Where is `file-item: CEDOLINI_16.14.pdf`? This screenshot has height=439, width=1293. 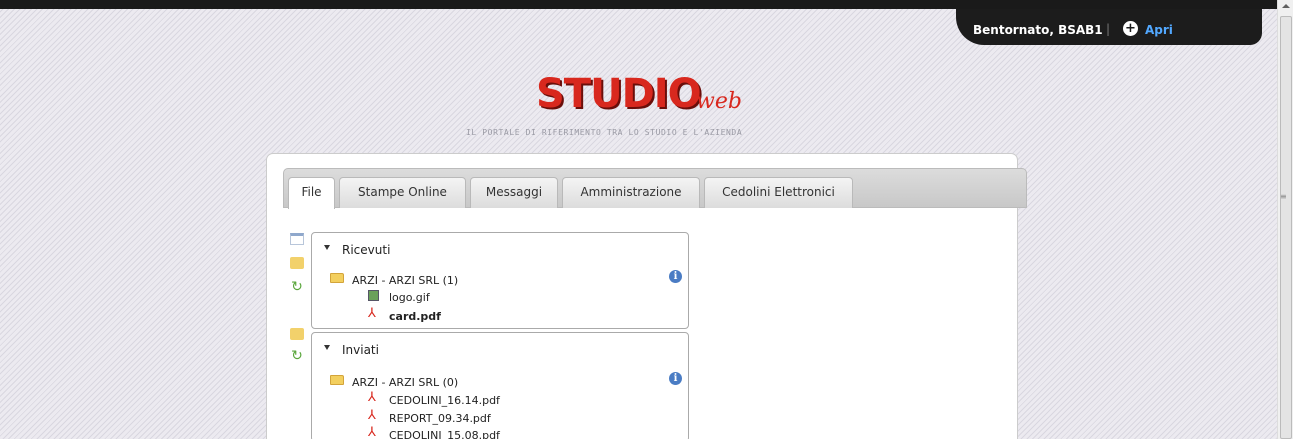
file-item: CEDOLINI_16.14.pdf is located at coordinates (444, 400).